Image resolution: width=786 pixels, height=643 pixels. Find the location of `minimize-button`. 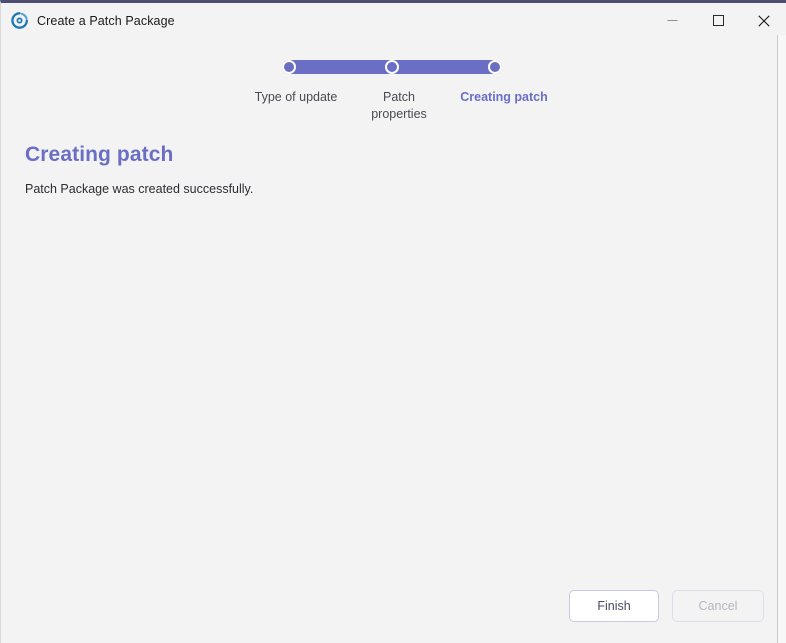

minimize-button is located at coordinates (672, 20).